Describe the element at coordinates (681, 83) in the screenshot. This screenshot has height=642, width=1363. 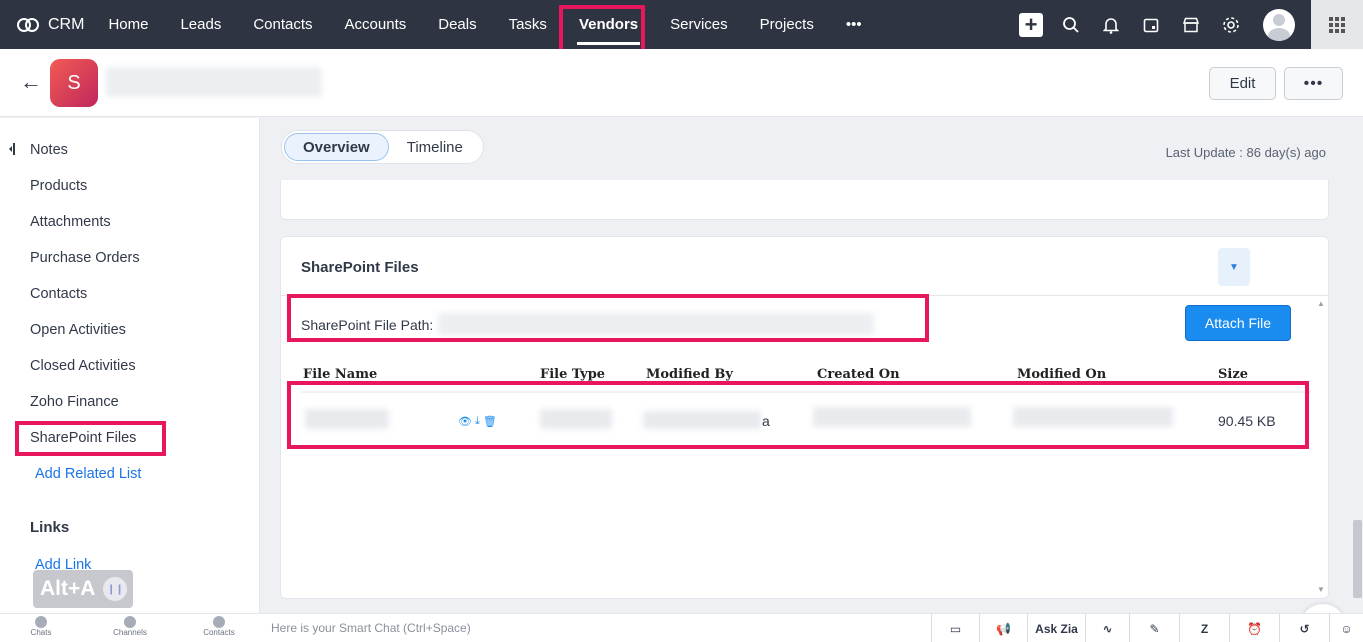
I see `record-header: ← S Edit •••` at that location.